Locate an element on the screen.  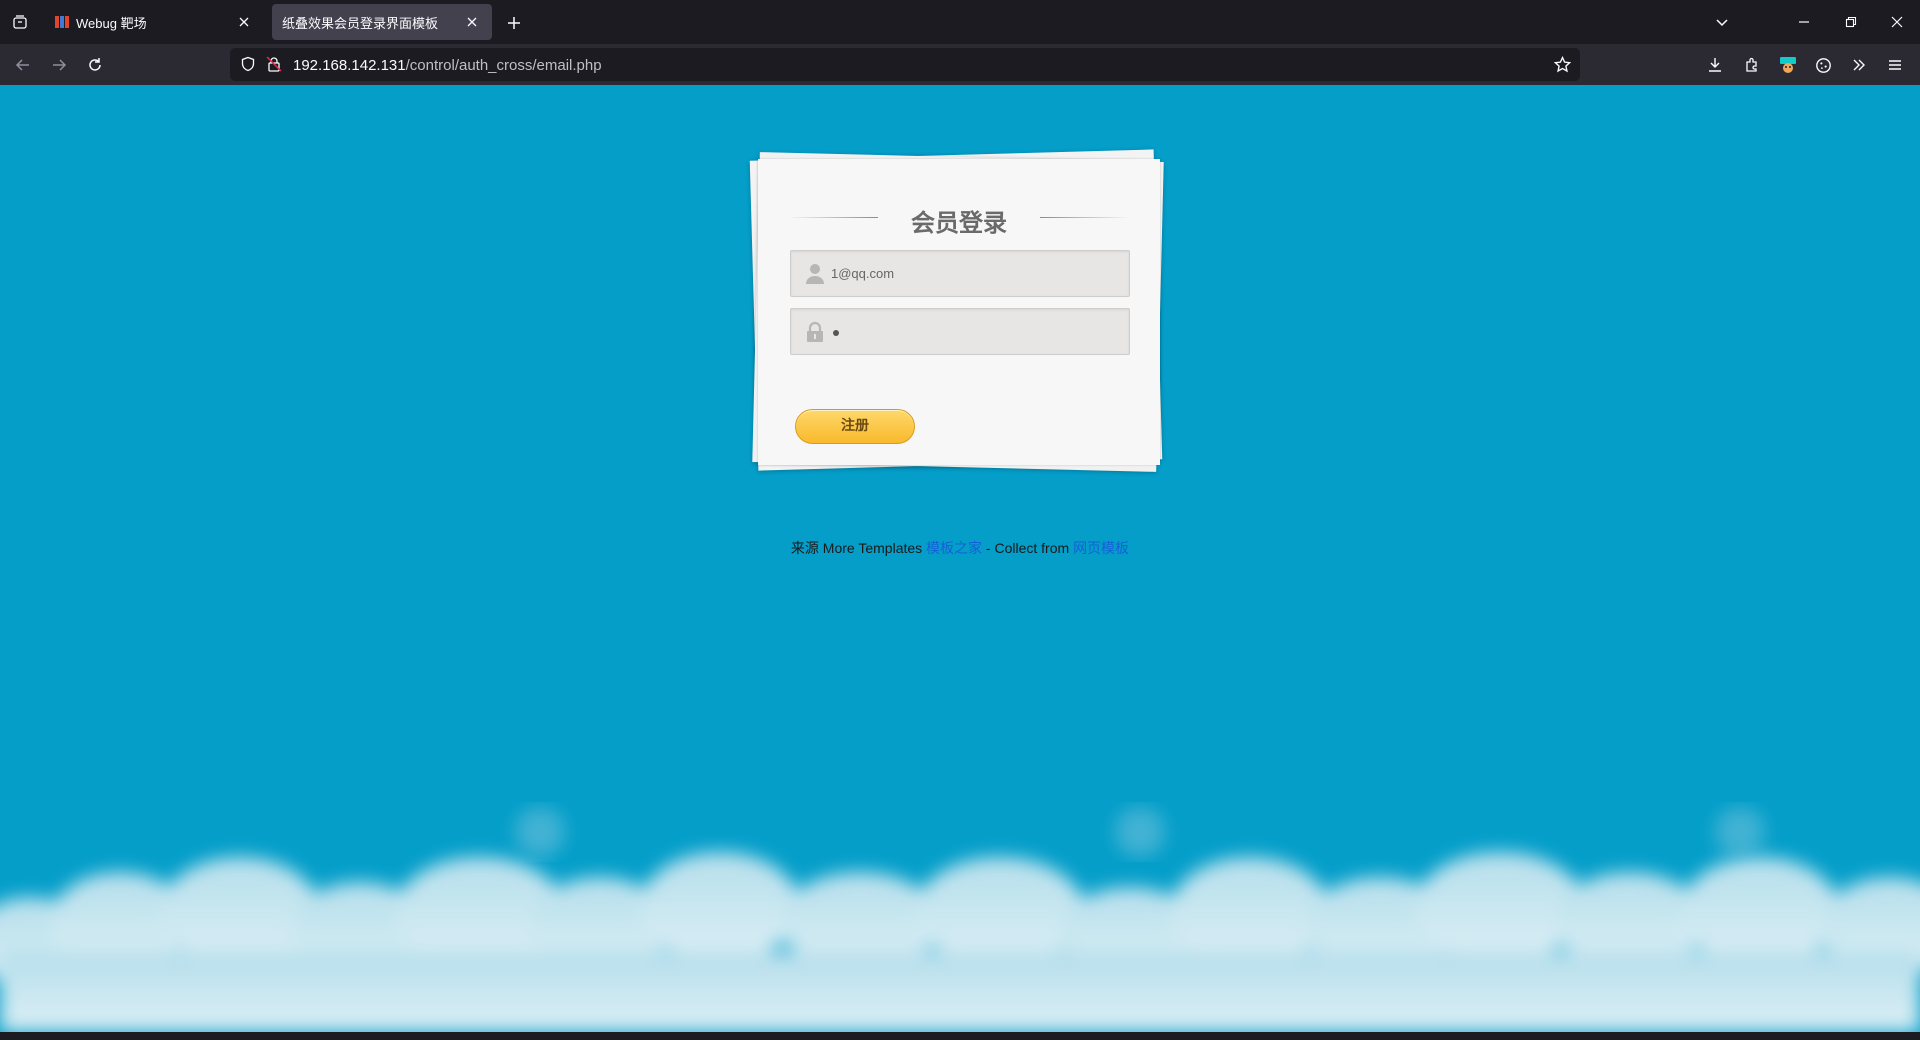
bookmark-star-icon is located at coordinates (1562, 66).